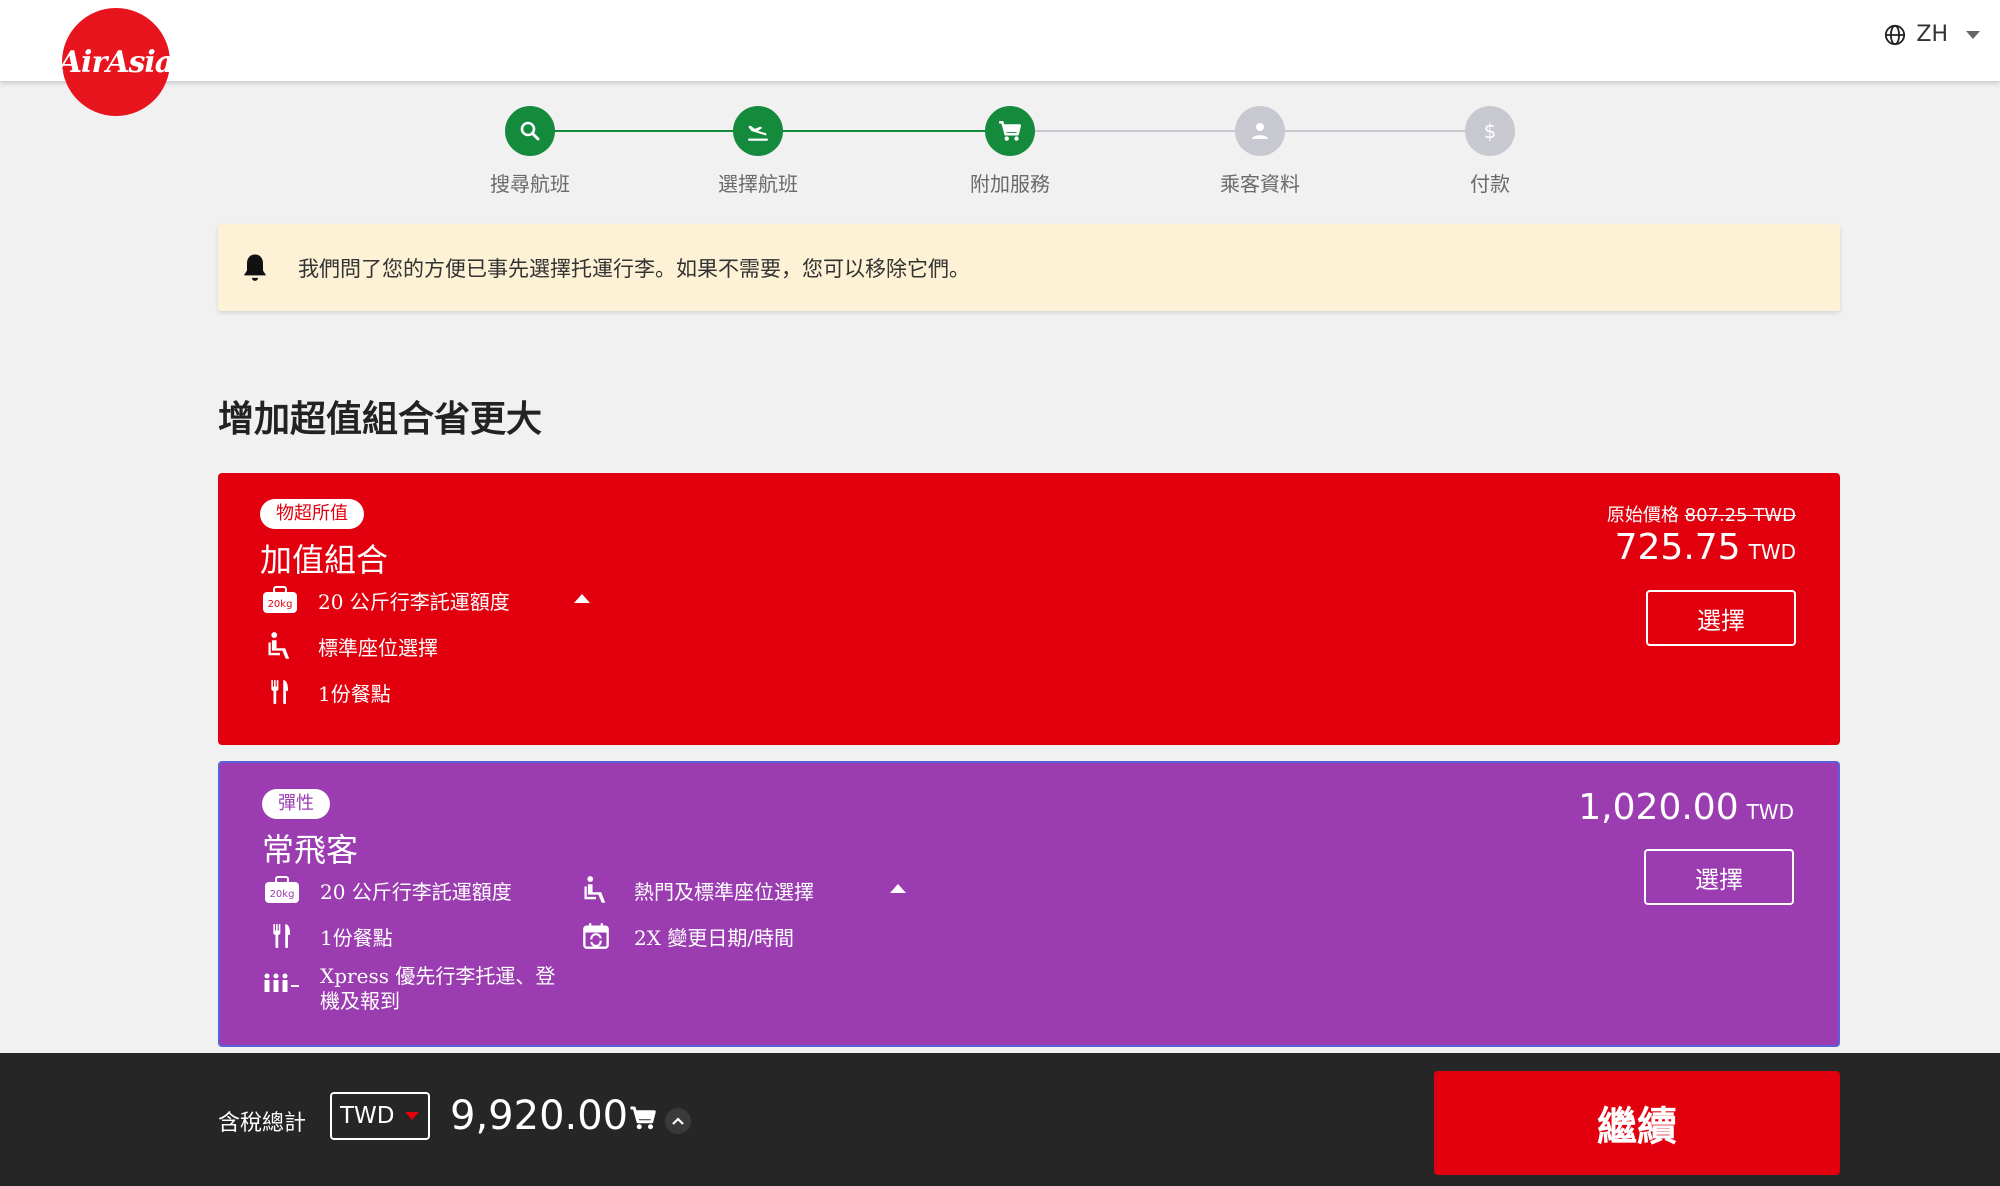 The width and height of the screenshot is (2000, 1186). What do you see at coordinates (530, 184) in the screenshot?
I see `step-label: 搜尋航班` at bounding box center [530, 184].